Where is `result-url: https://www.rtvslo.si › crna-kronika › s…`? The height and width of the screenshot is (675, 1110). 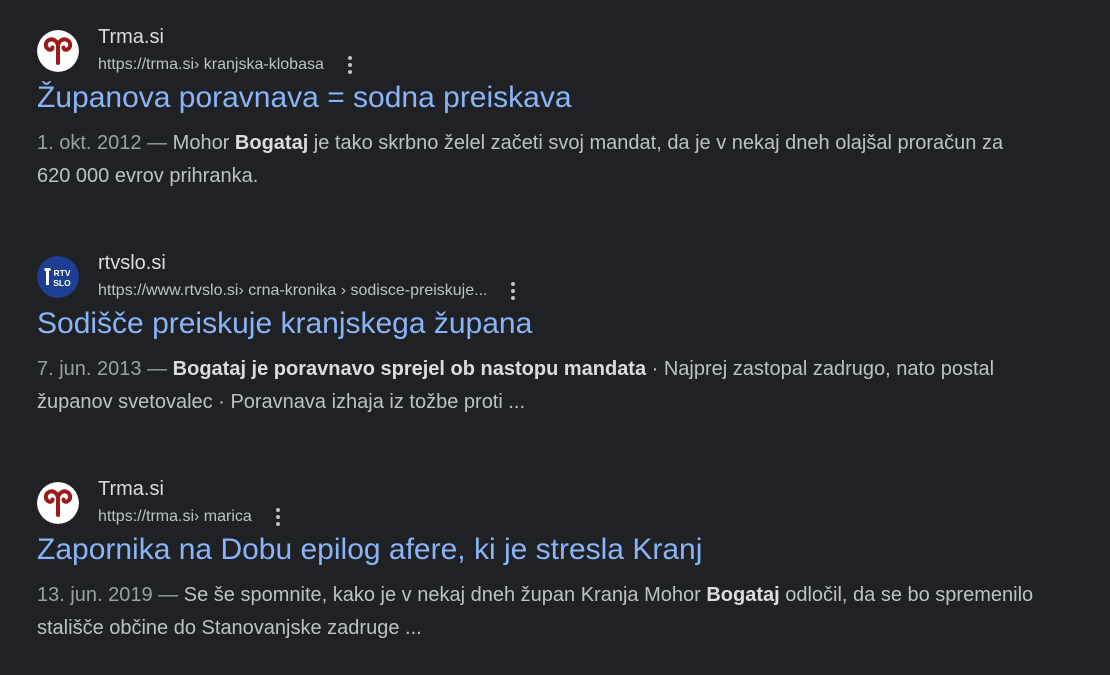
result-url: https://www.rtvslo.si › crna-kronika › s… is located at coordinates (311, 291).